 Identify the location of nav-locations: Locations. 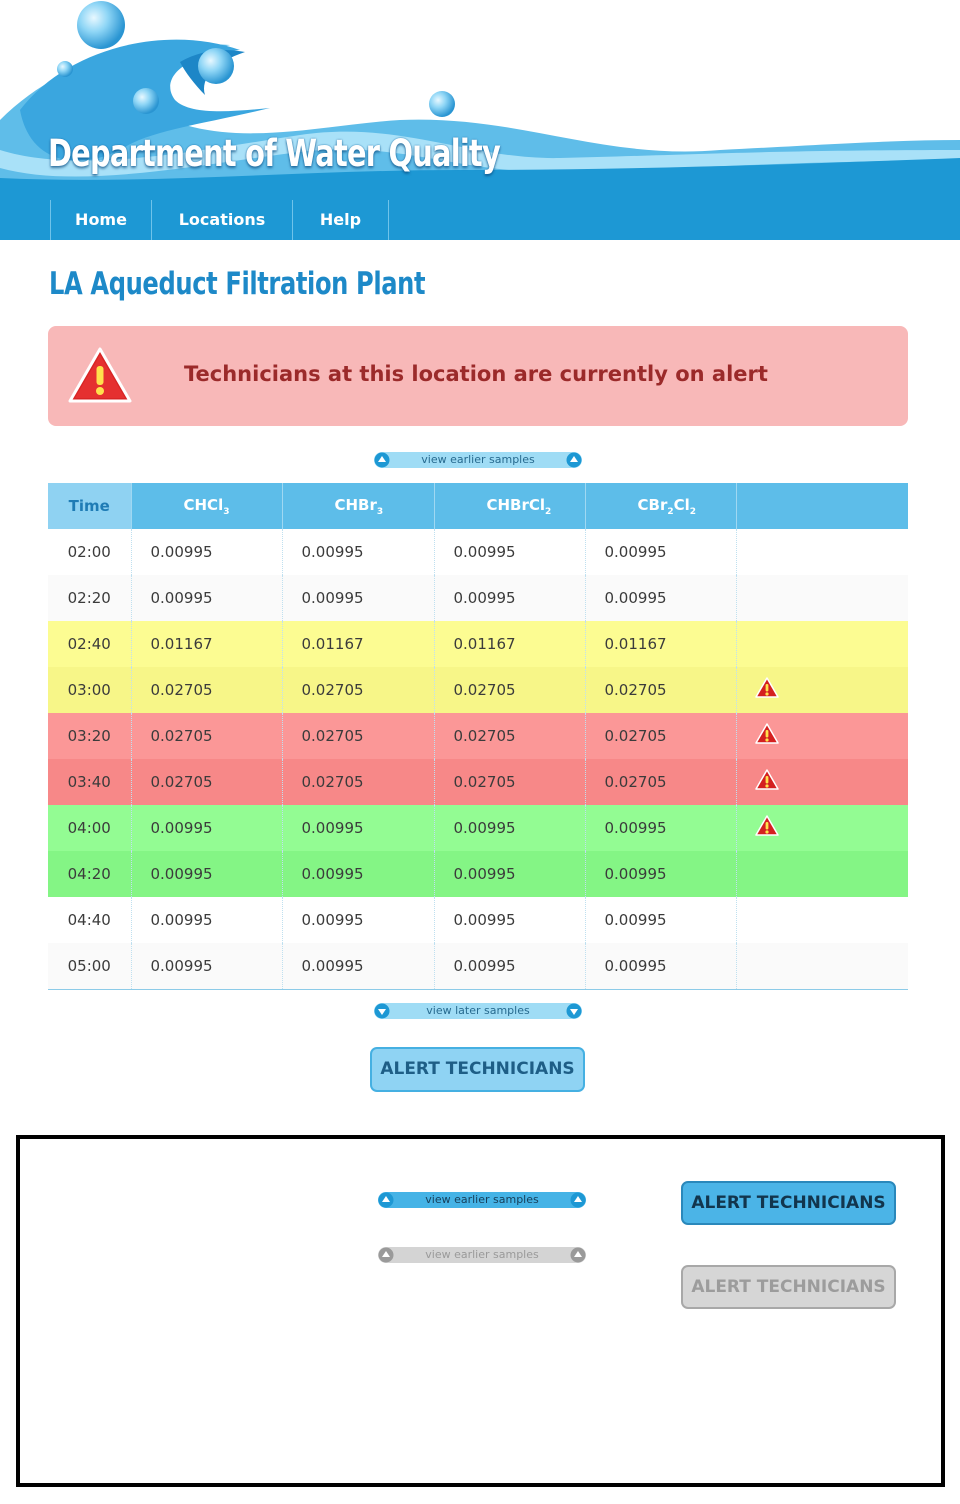
(221, 220).